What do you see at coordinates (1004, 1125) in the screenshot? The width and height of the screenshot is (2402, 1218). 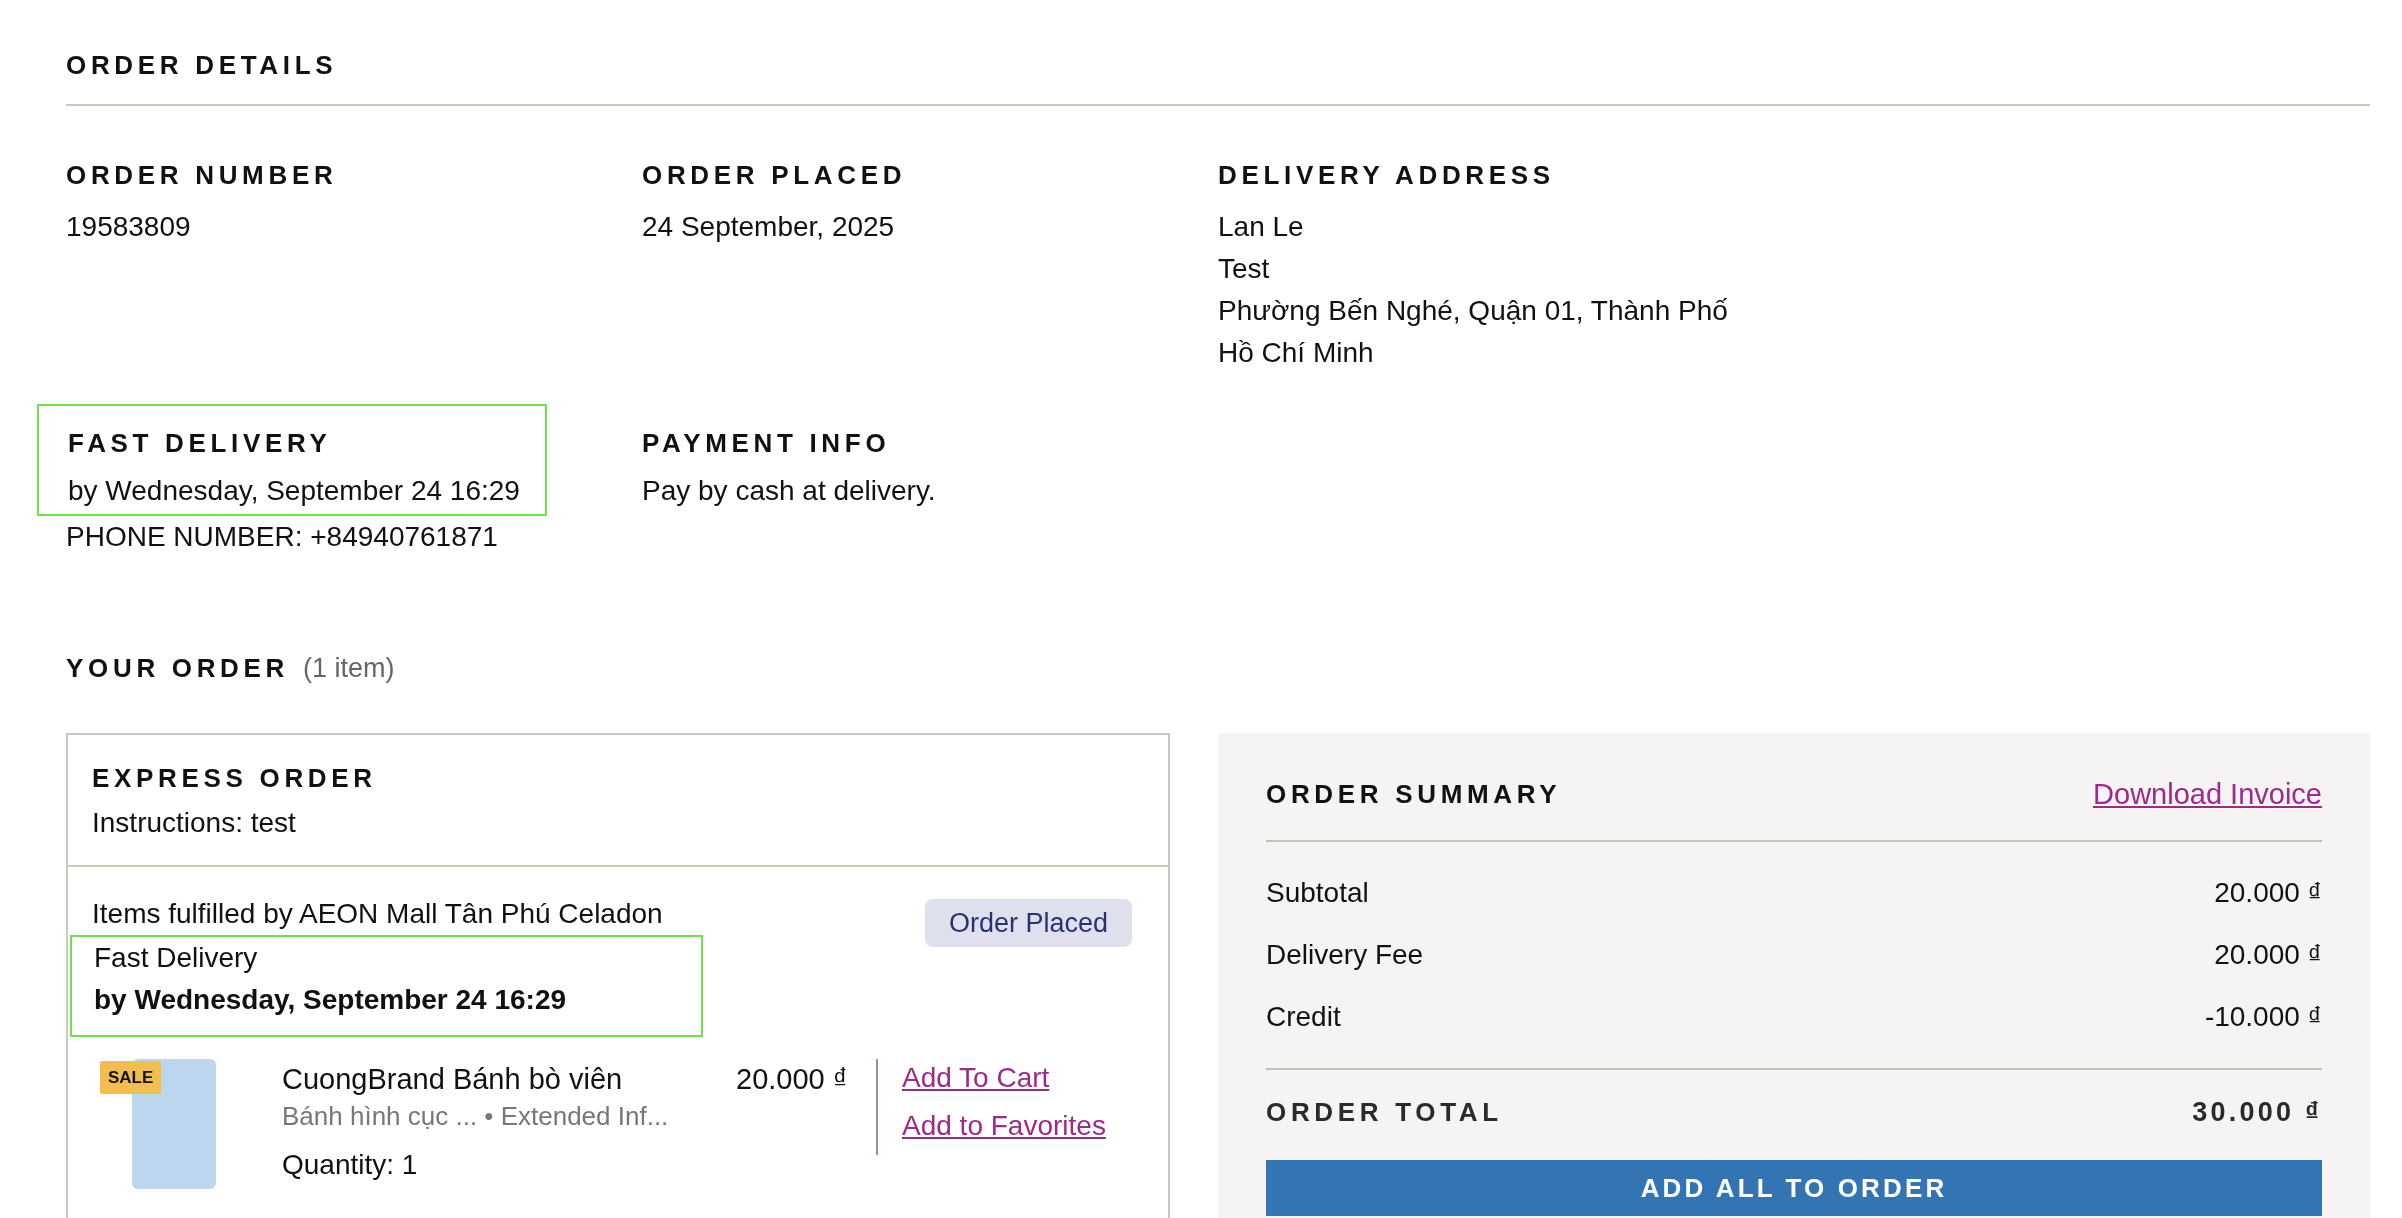 I see `action-link: Add to Favorites` at bounding box center [1004, 1125].